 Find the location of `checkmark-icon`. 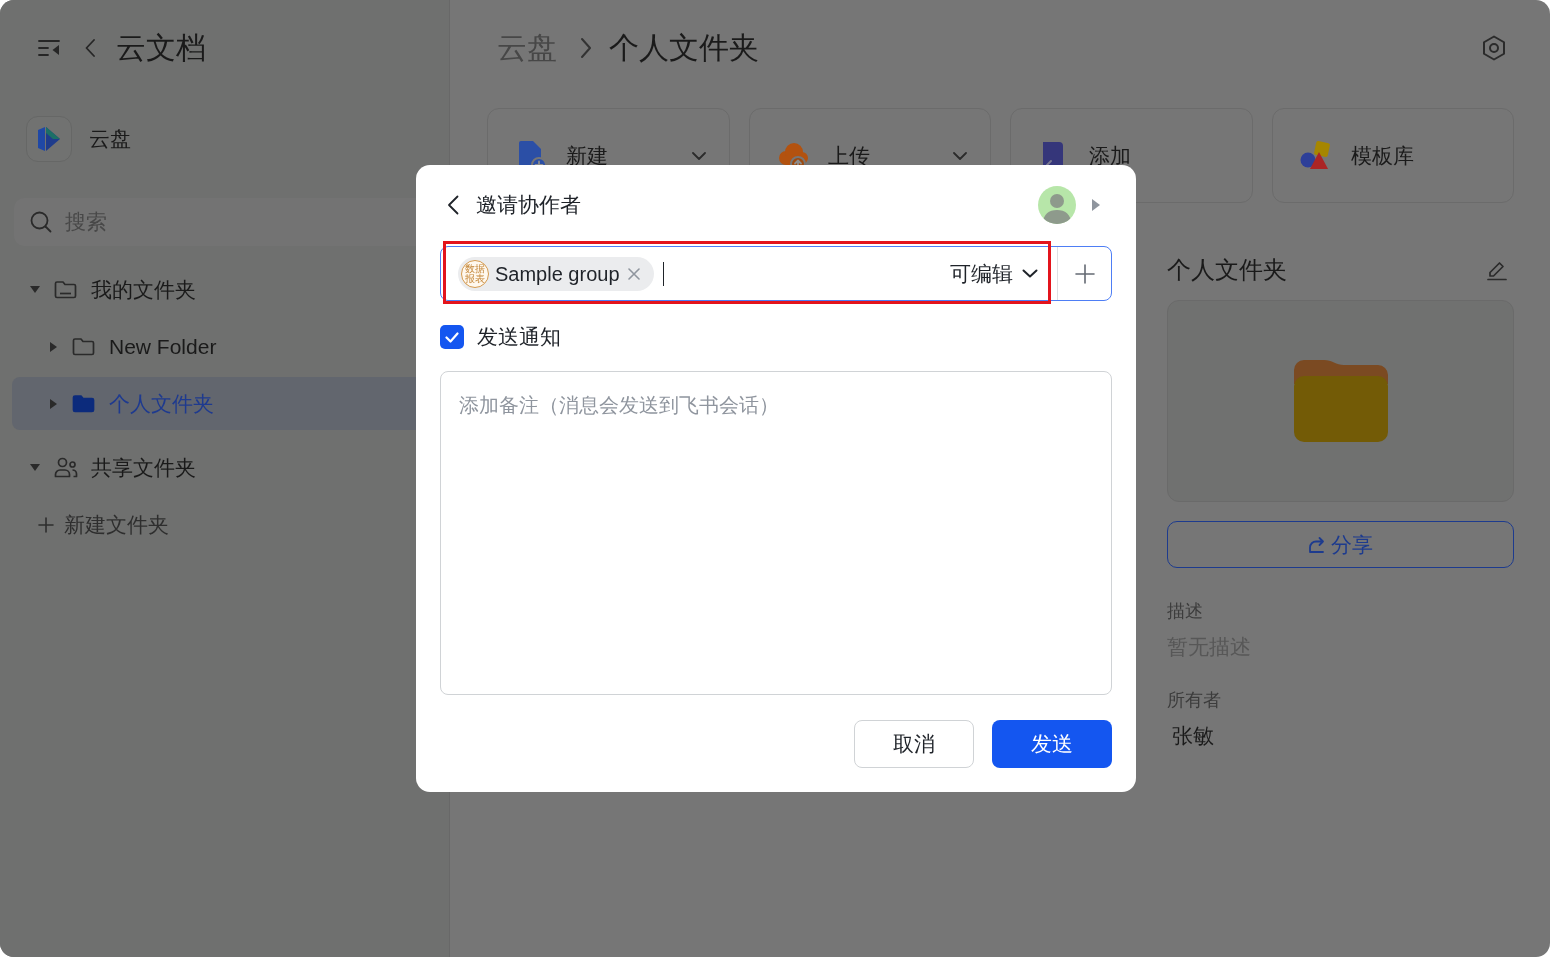

checkmark-icon is located at coordinates (452, 337).